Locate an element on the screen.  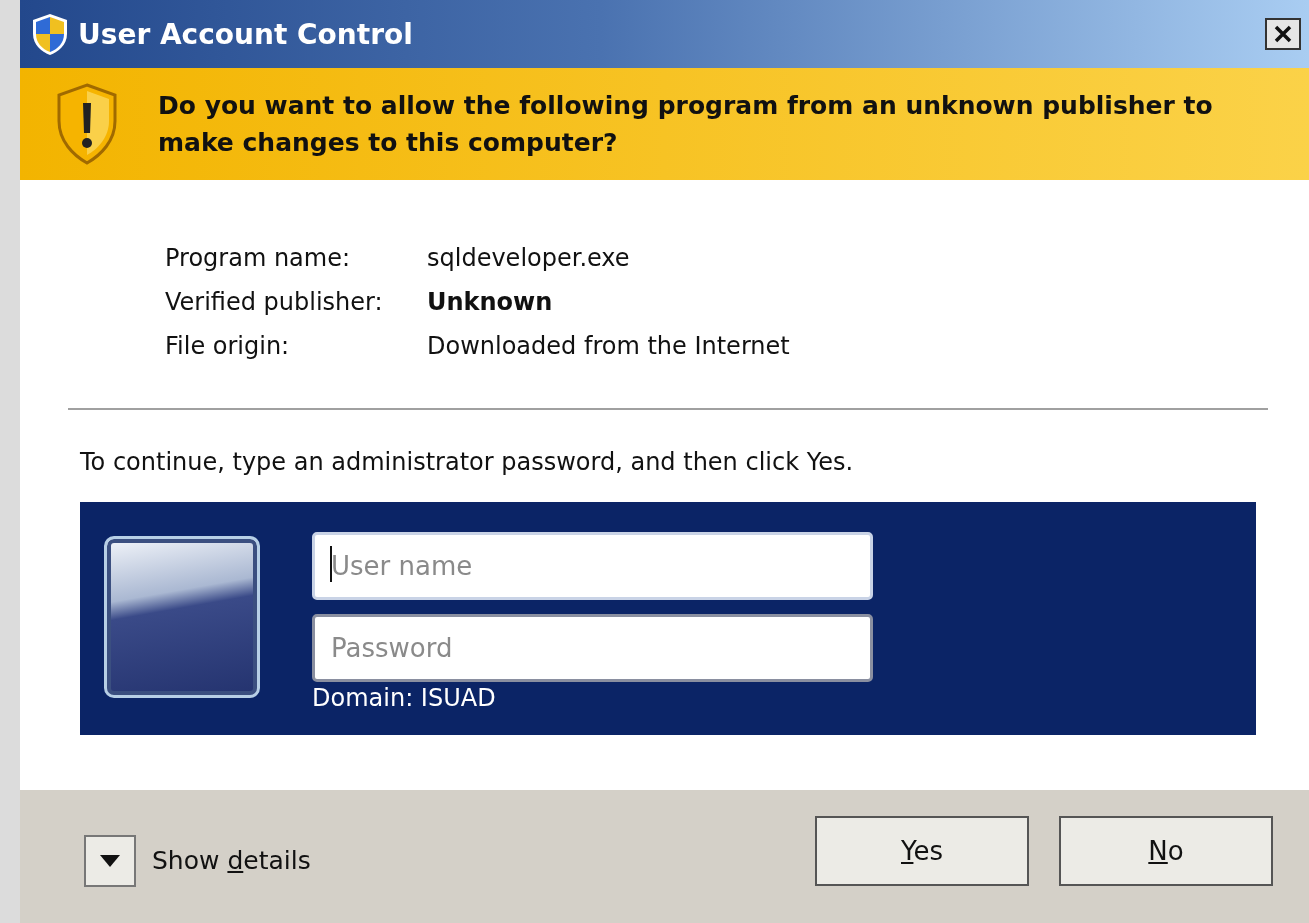
instruction-text: To continue, type an administrator password, and then click Yes. is located at coordinates (467, 462).